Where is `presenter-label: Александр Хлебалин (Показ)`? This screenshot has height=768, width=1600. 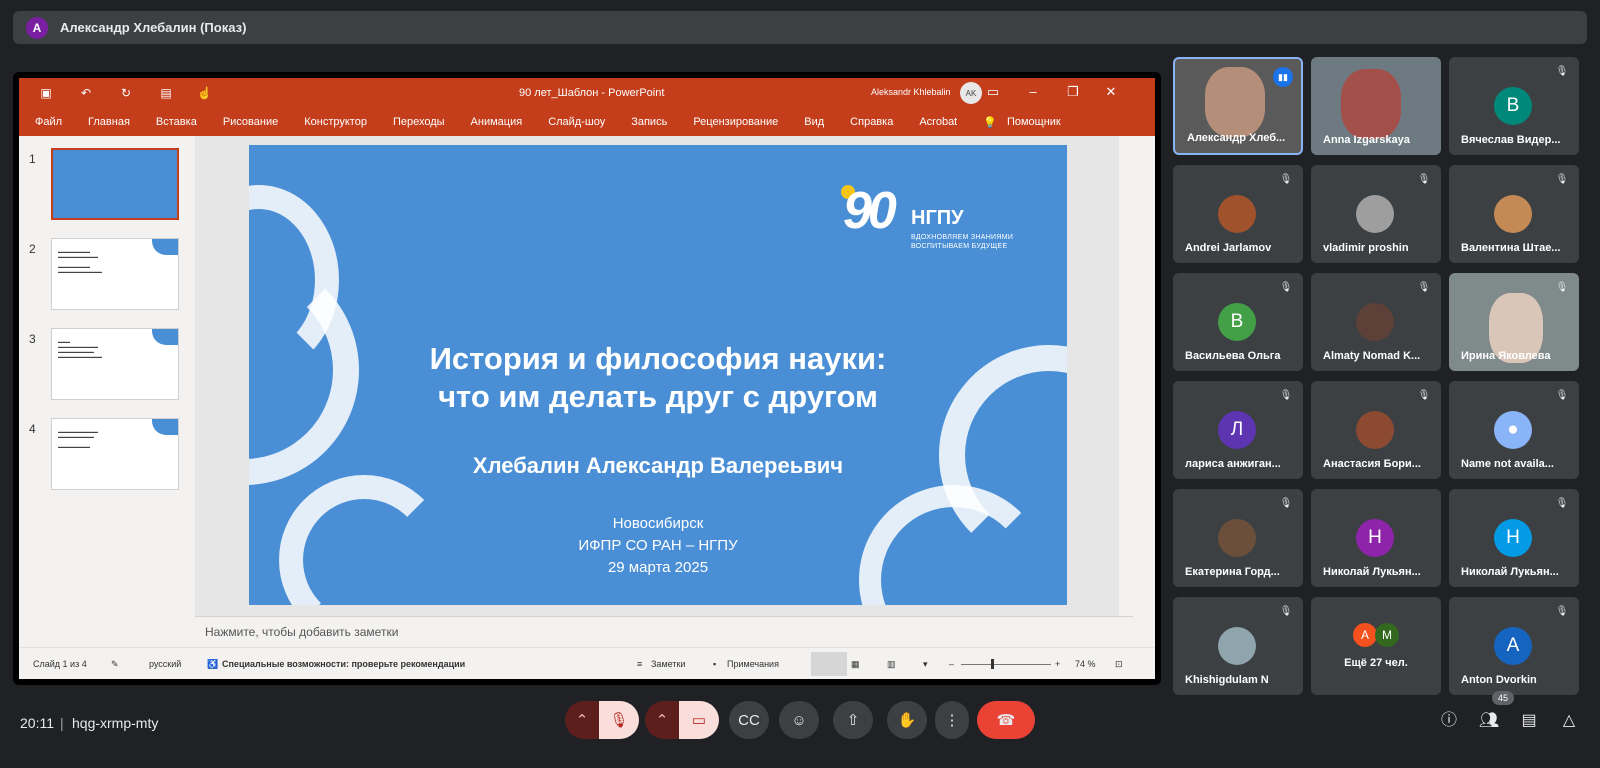
presenter-label: Александр Хлебалин (Показ) is located at coordinates (153, 27).